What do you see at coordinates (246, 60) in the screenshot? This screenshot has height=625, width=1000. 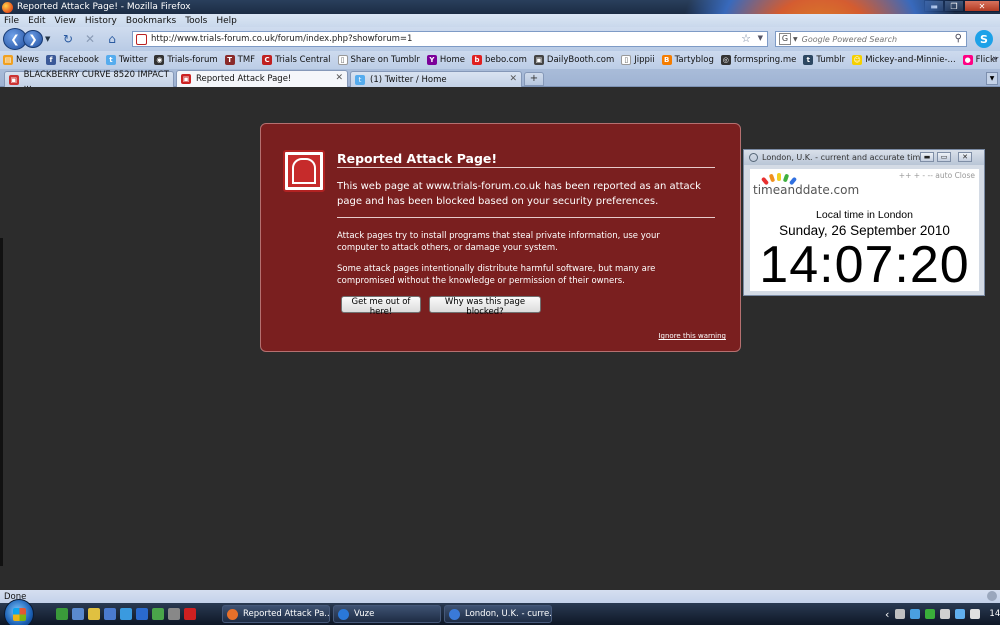 I see `bookmark-label: TMF` at bounding box center [246, 60].